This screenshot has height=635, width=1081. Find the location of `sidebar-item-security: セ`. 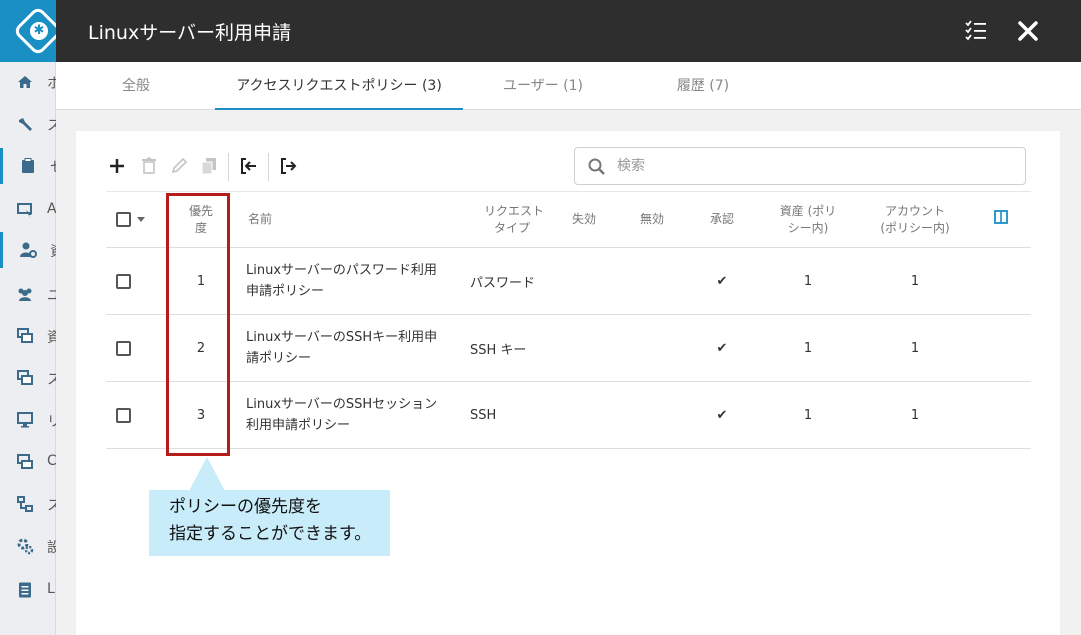

sidebar-item-security: セ is located at coordinates (32, 166).